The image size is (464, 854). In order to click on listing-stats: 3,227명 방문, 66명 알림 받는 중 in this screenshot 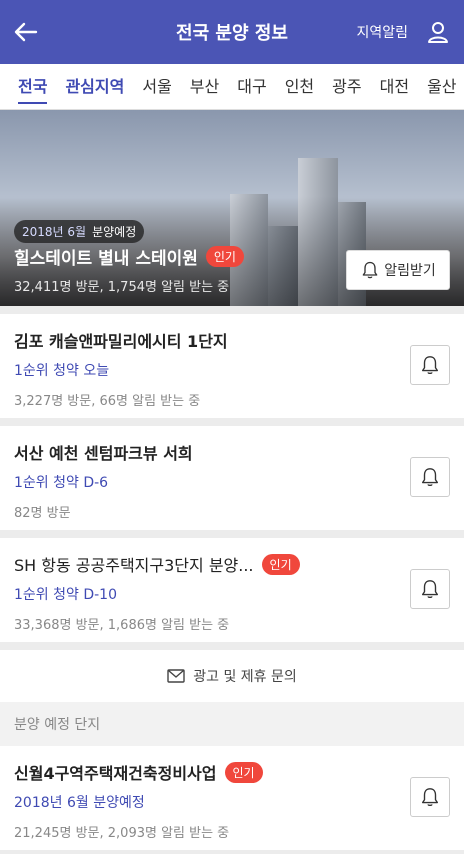, I will do `click(107, 401)`.